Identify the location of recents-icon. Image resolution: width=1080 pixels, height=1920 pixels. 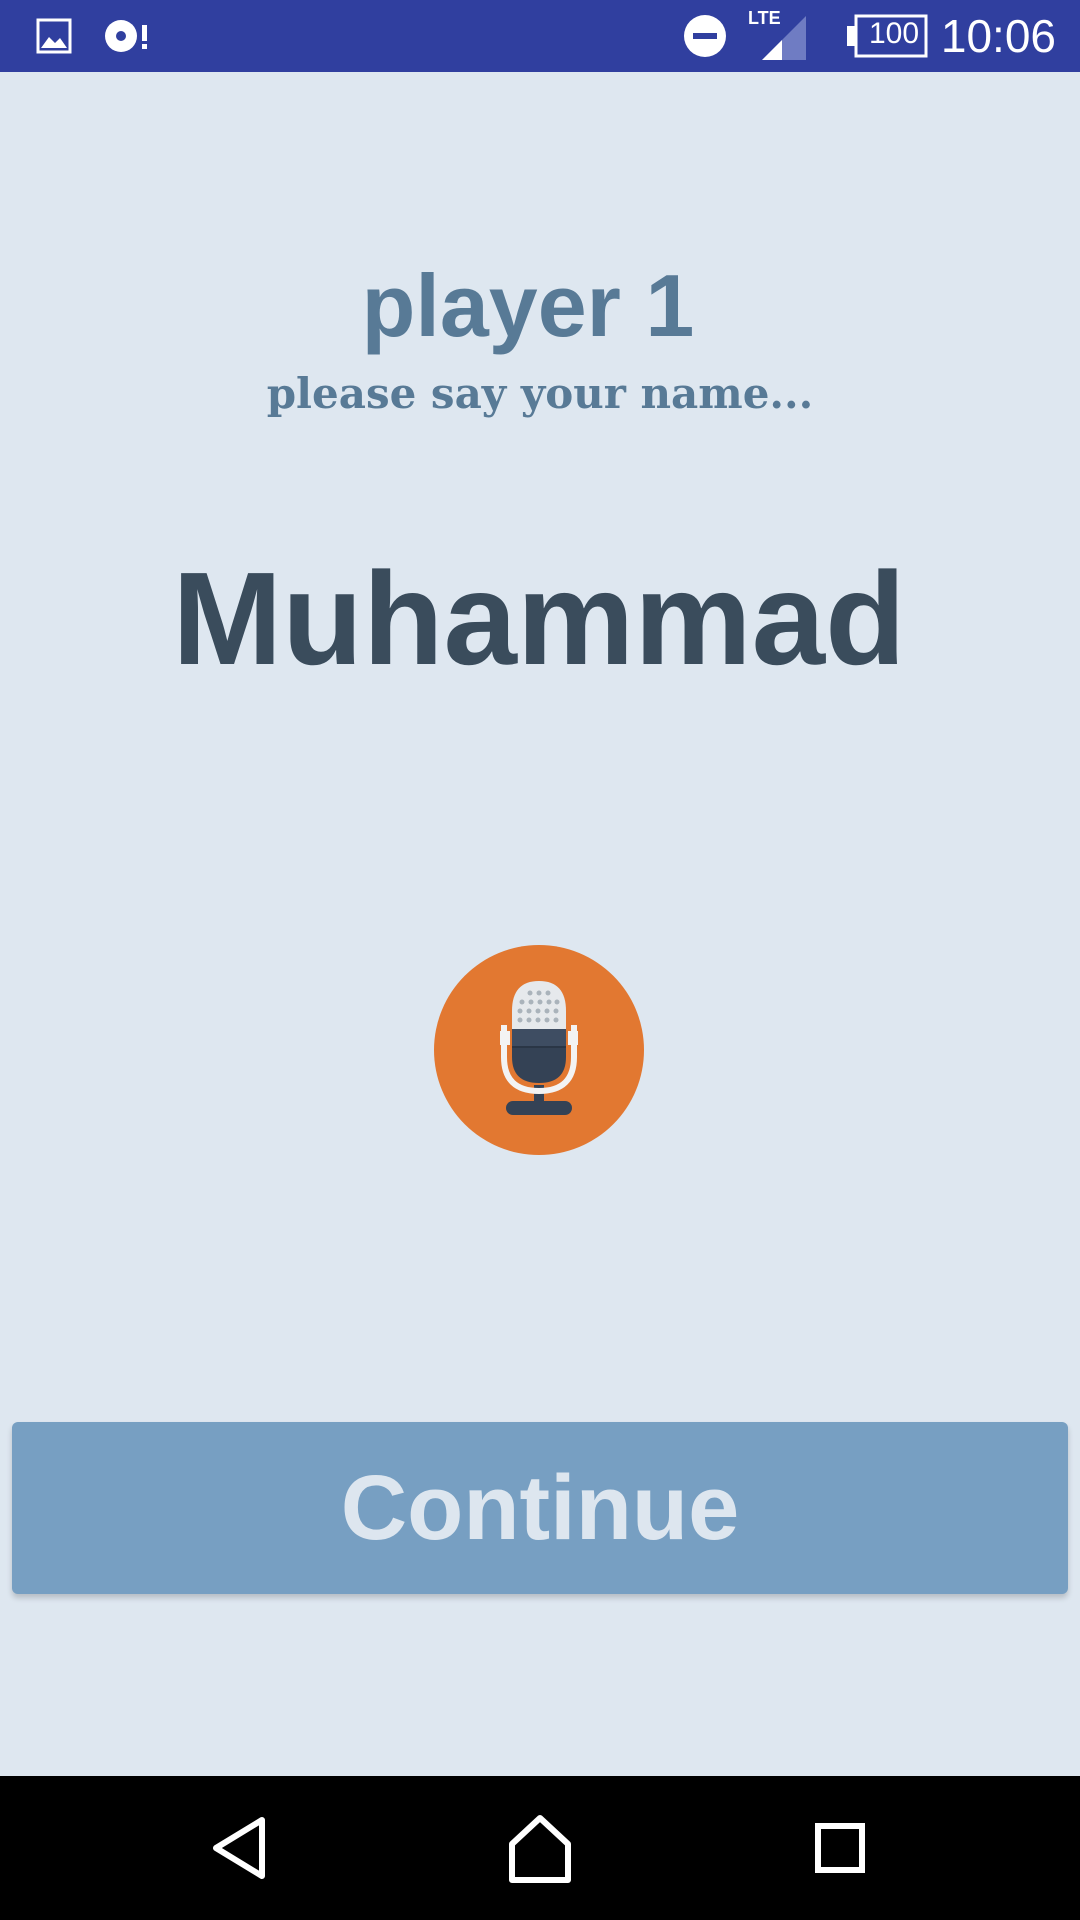
(840, 1848).